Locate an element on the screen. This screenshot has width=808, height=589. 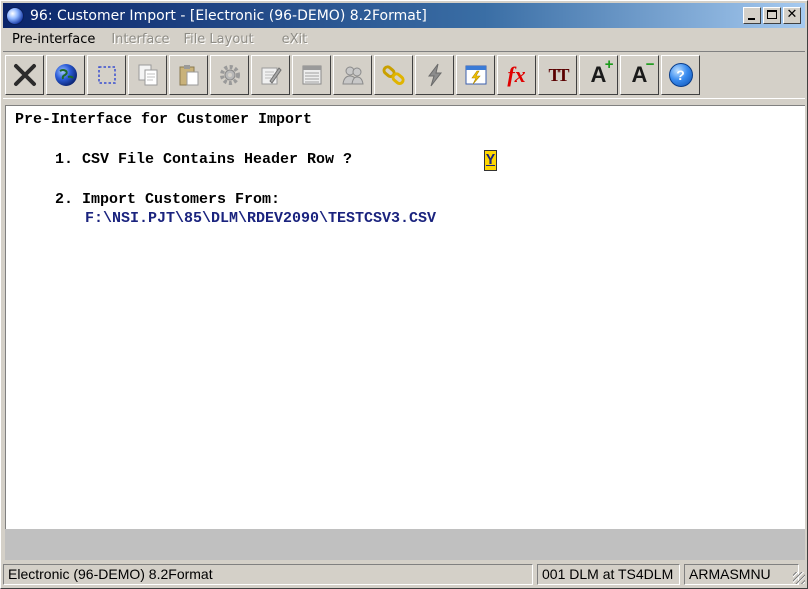
selection-icon is located at coordinates (107, 75).